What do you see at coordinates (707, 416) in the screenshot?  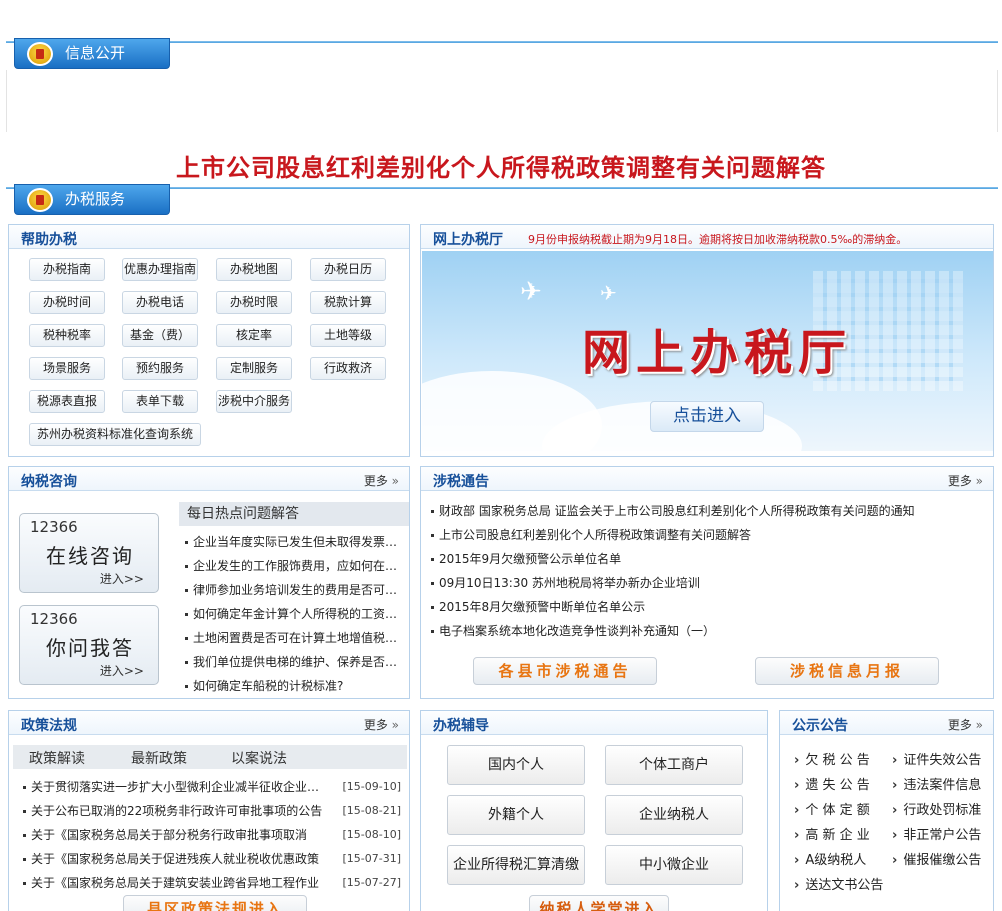 I see `enter-online-hall-button: 点击进入` at bounding box center [707, 416].